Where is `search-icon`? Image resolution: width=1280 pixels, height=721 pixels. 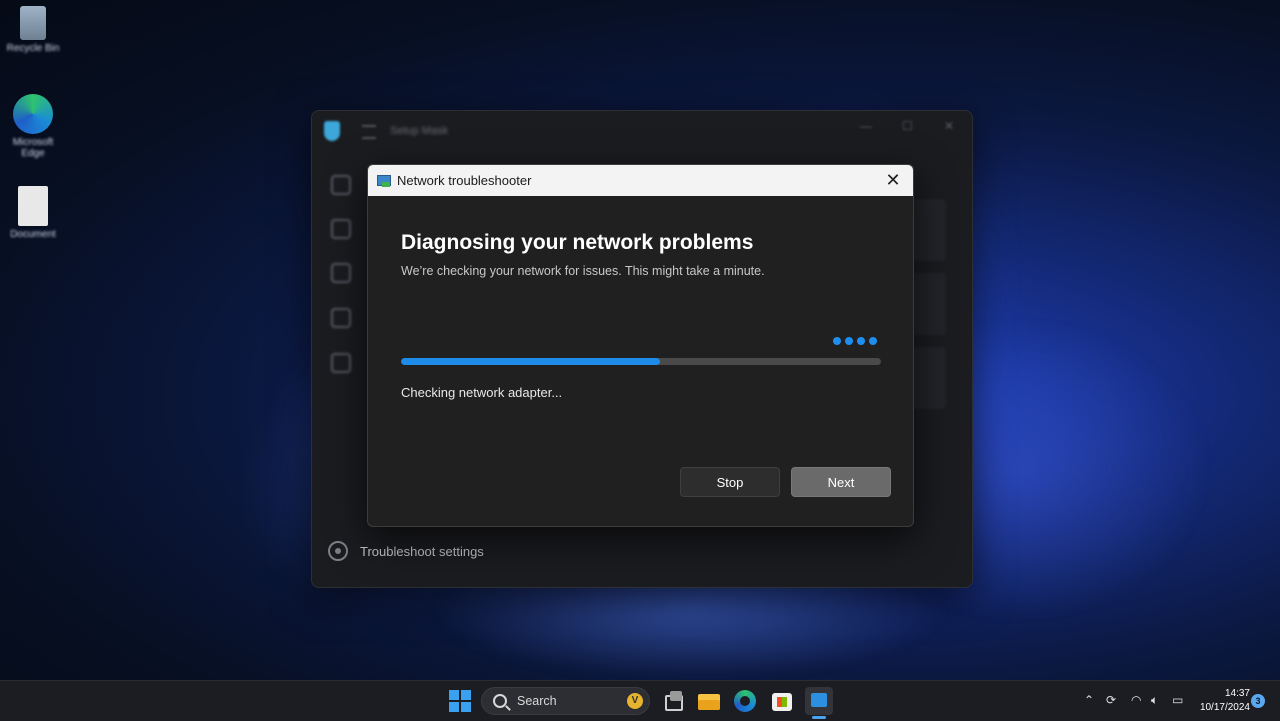
search-icon is located at coordinates (500, 701).